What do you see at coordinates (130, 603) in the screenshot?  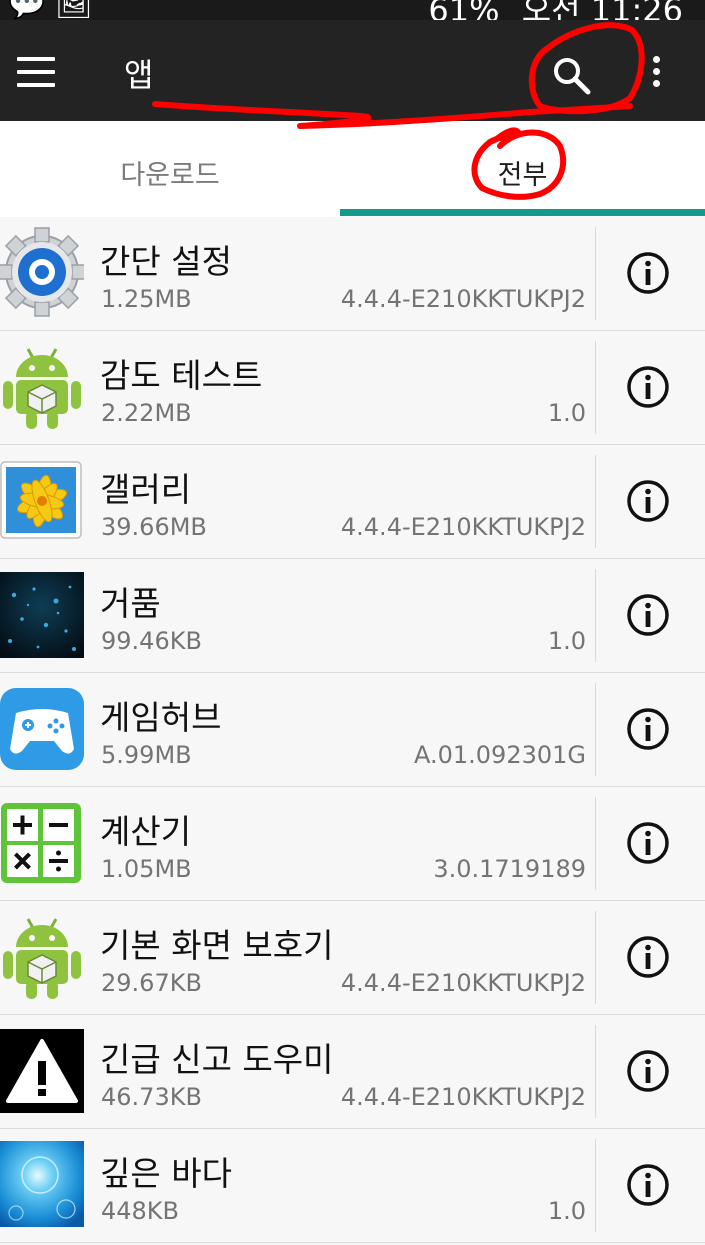 I see `app-name: 거품` at bounding box center [130, 603].